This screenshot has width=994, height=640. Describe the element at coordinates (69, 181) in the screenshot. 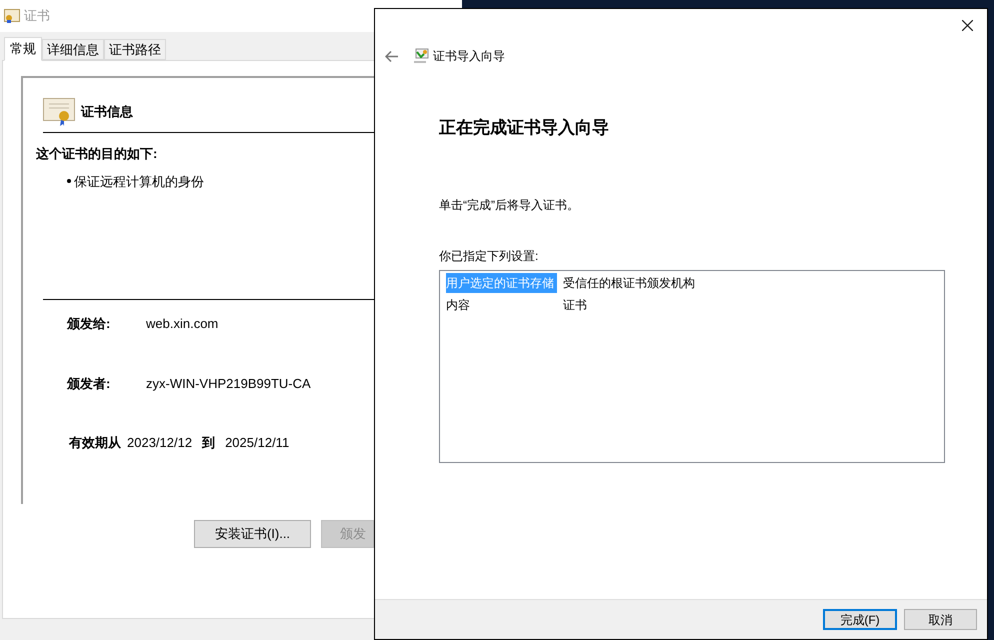

I see `bullet-icon` at that location.